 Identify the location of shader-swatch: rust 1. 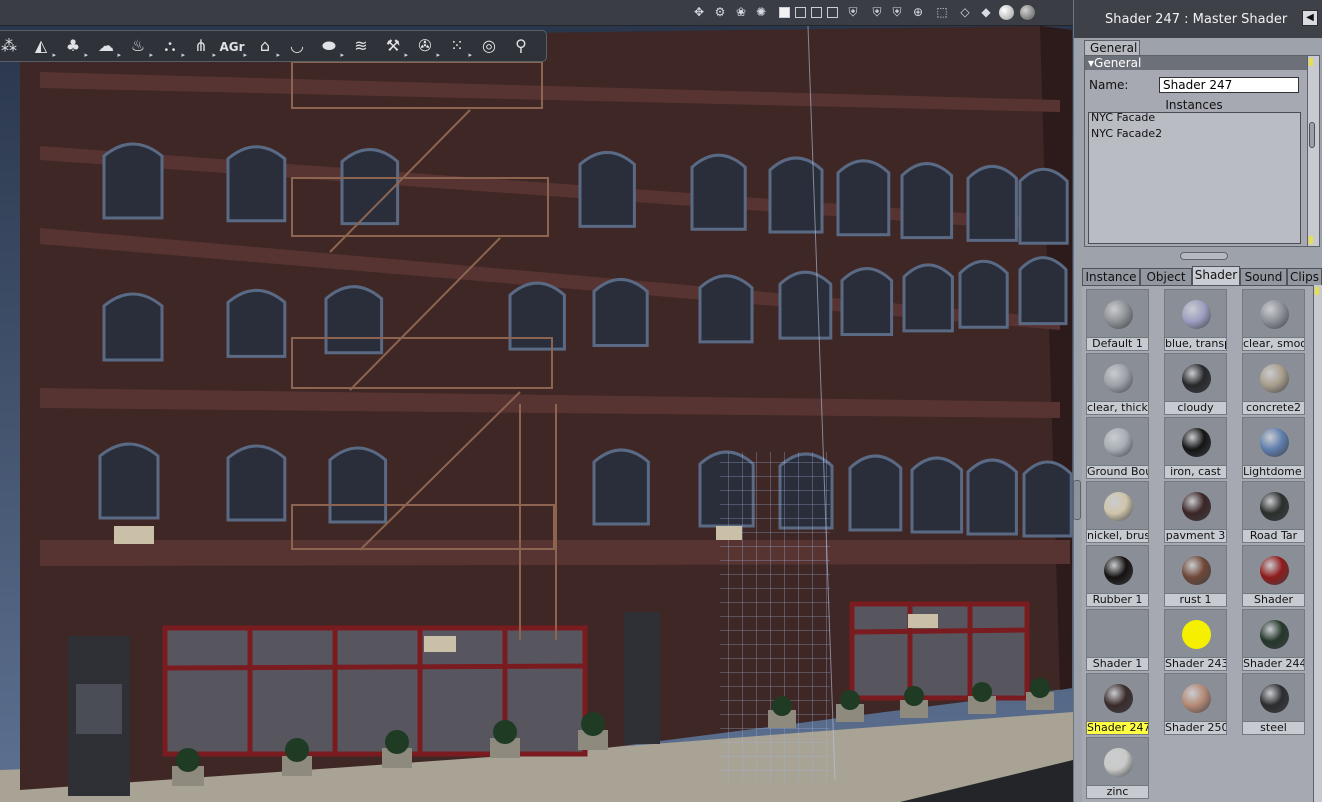
(1195, 576).